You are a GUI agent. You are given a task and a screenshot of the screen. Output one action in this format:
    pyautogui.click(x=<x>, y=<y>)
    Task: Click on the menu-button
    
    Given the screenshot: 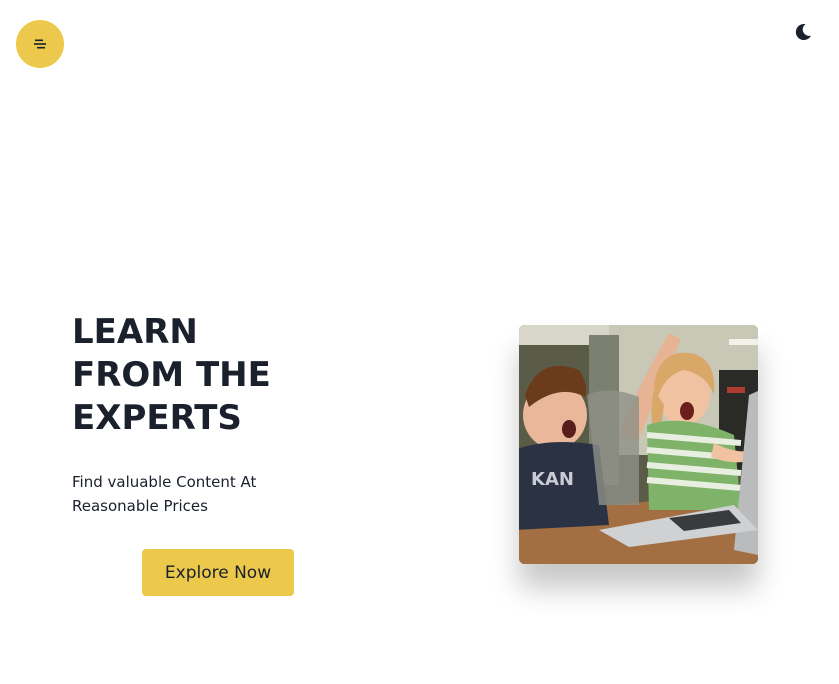 What is the action you would take?
    pyautogui.click(x=40, y=44)
    